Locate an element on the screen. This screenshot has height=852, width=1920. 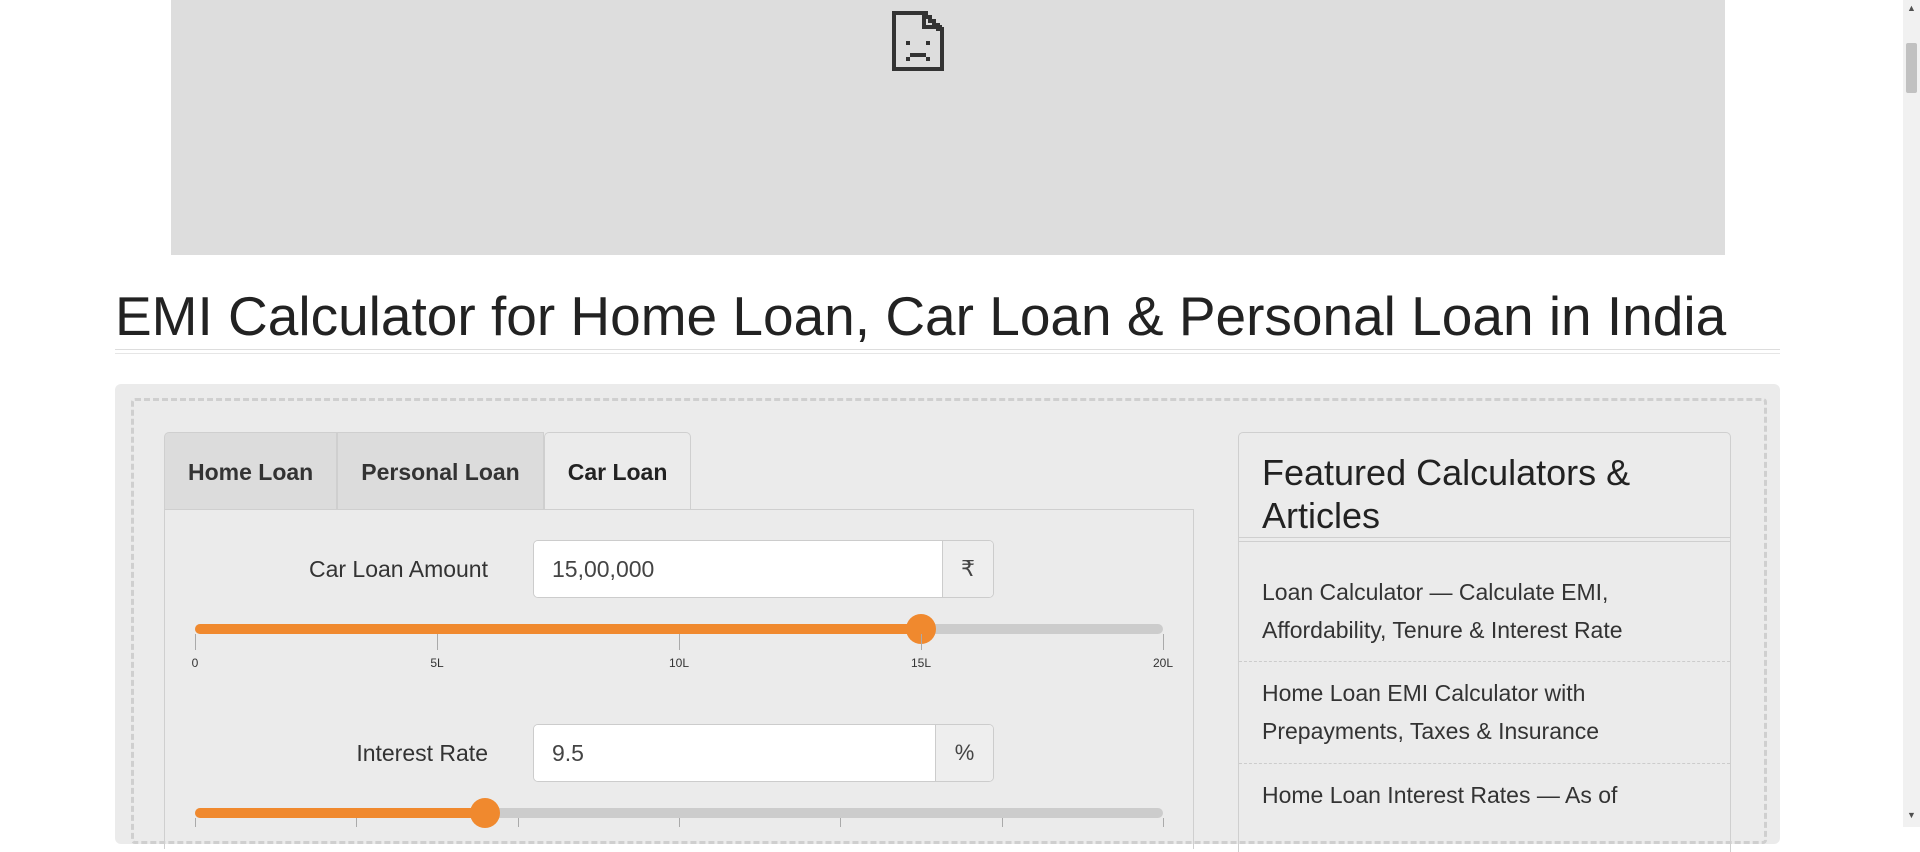
loan-amount-group: ₹ is located at coordinates (763, 569).